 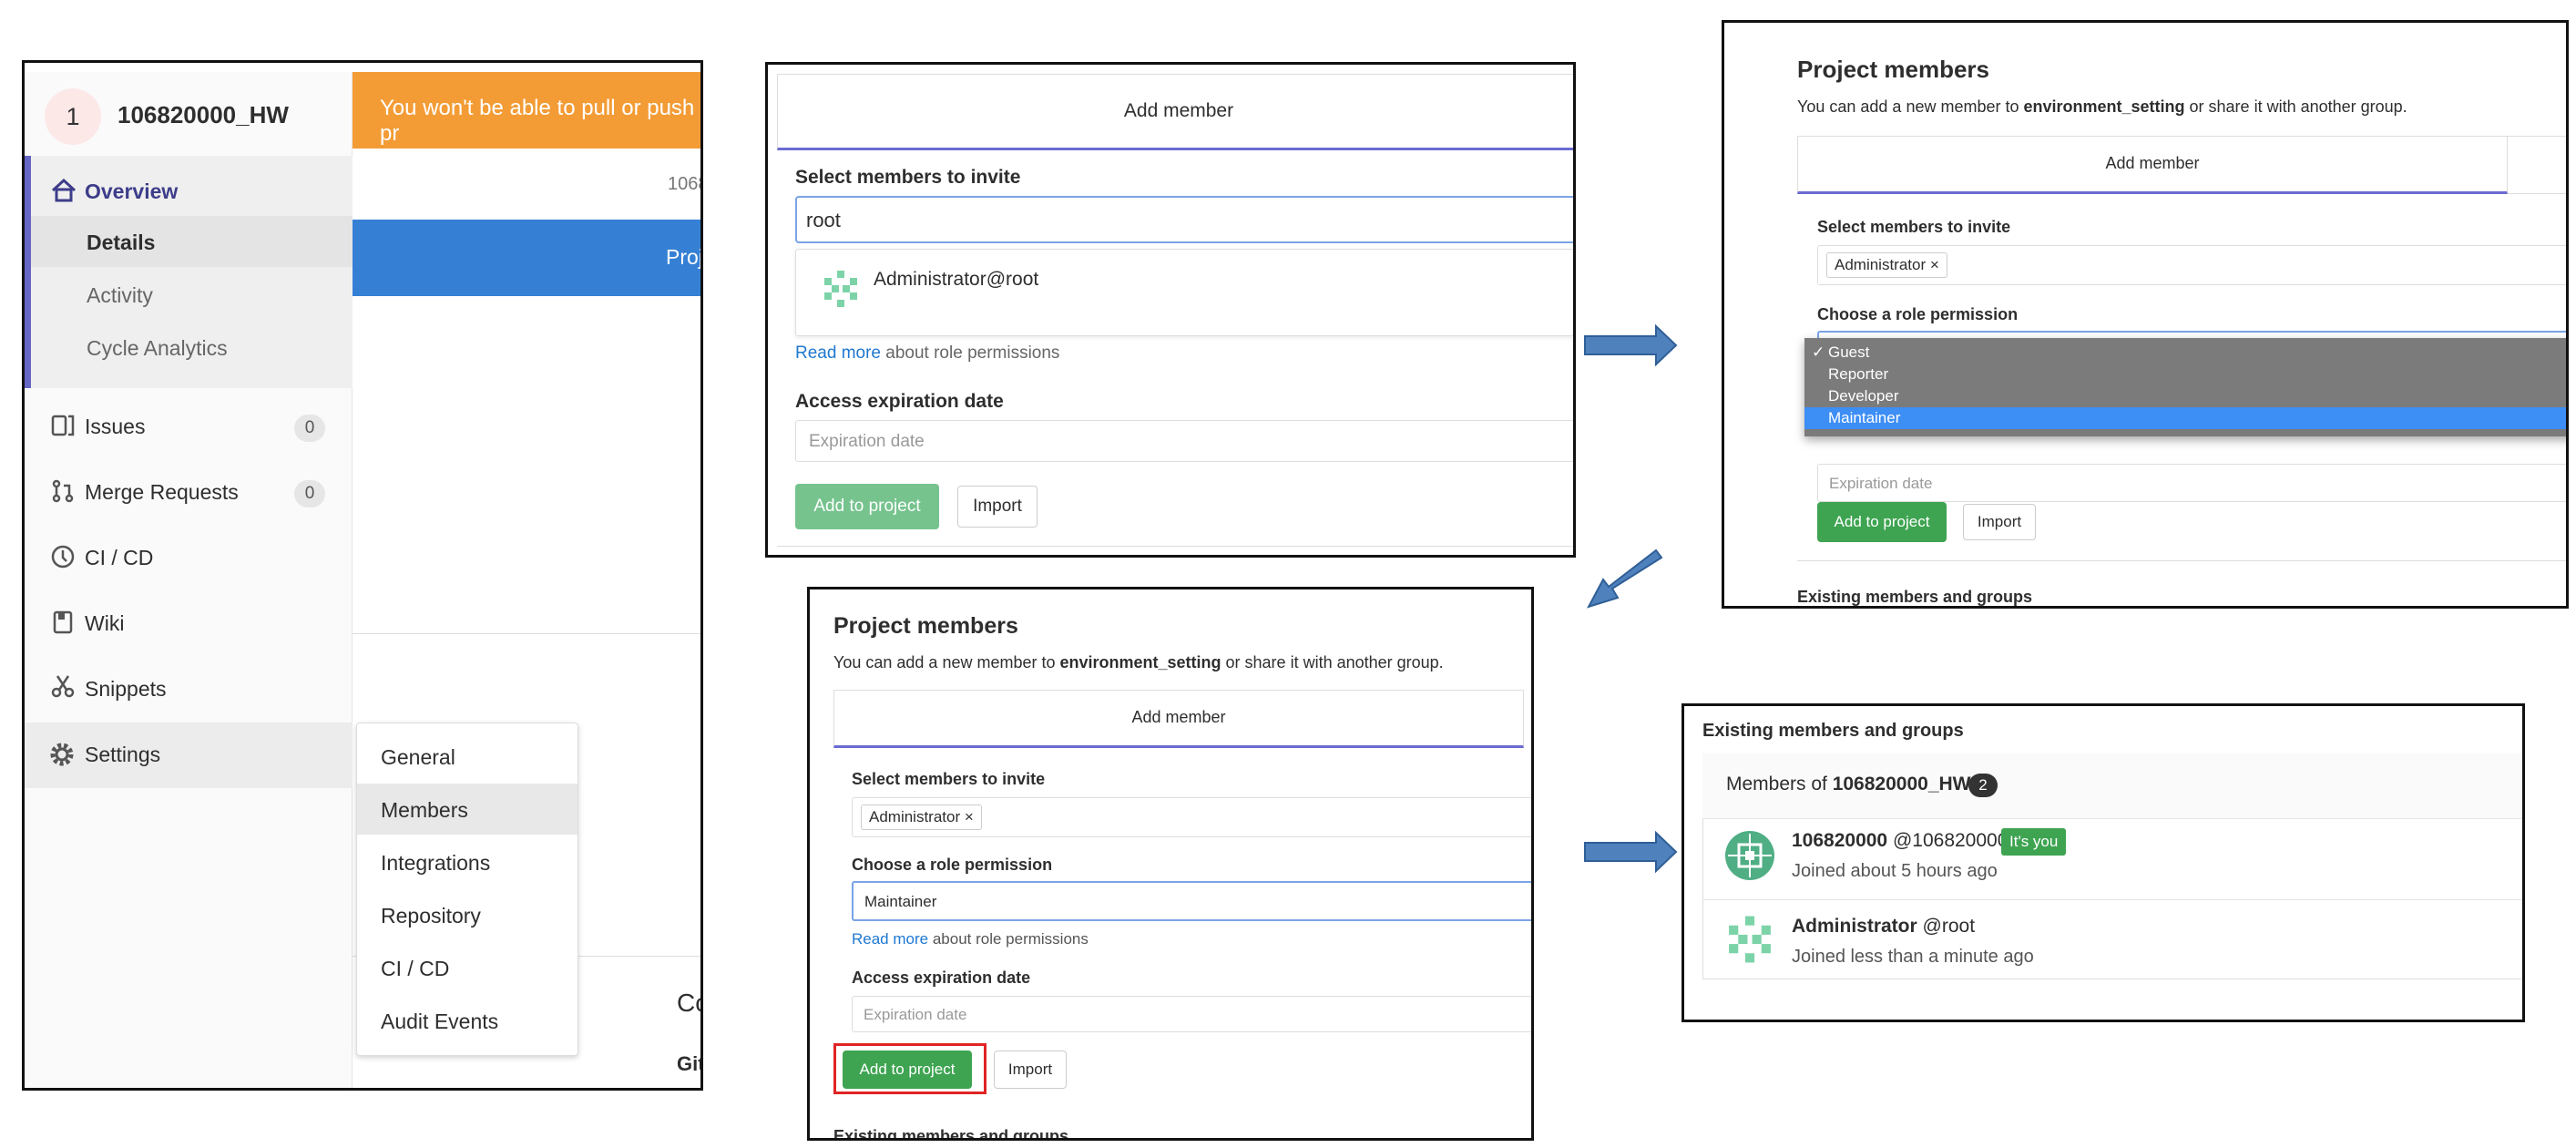 I want to click on sidebar-item-overview, so click(x=63, y=193).